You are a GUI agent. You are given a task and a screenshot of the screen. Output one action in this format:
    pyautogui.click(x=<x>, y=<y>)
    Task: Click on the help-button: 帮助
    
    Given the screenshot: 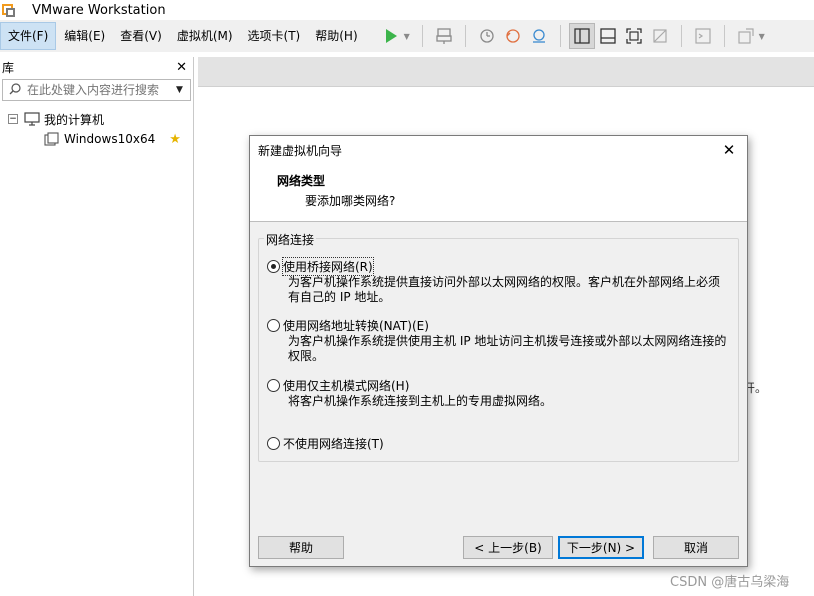 What is the action you would take?
    pyautogui.click(x=301, y=547)
    